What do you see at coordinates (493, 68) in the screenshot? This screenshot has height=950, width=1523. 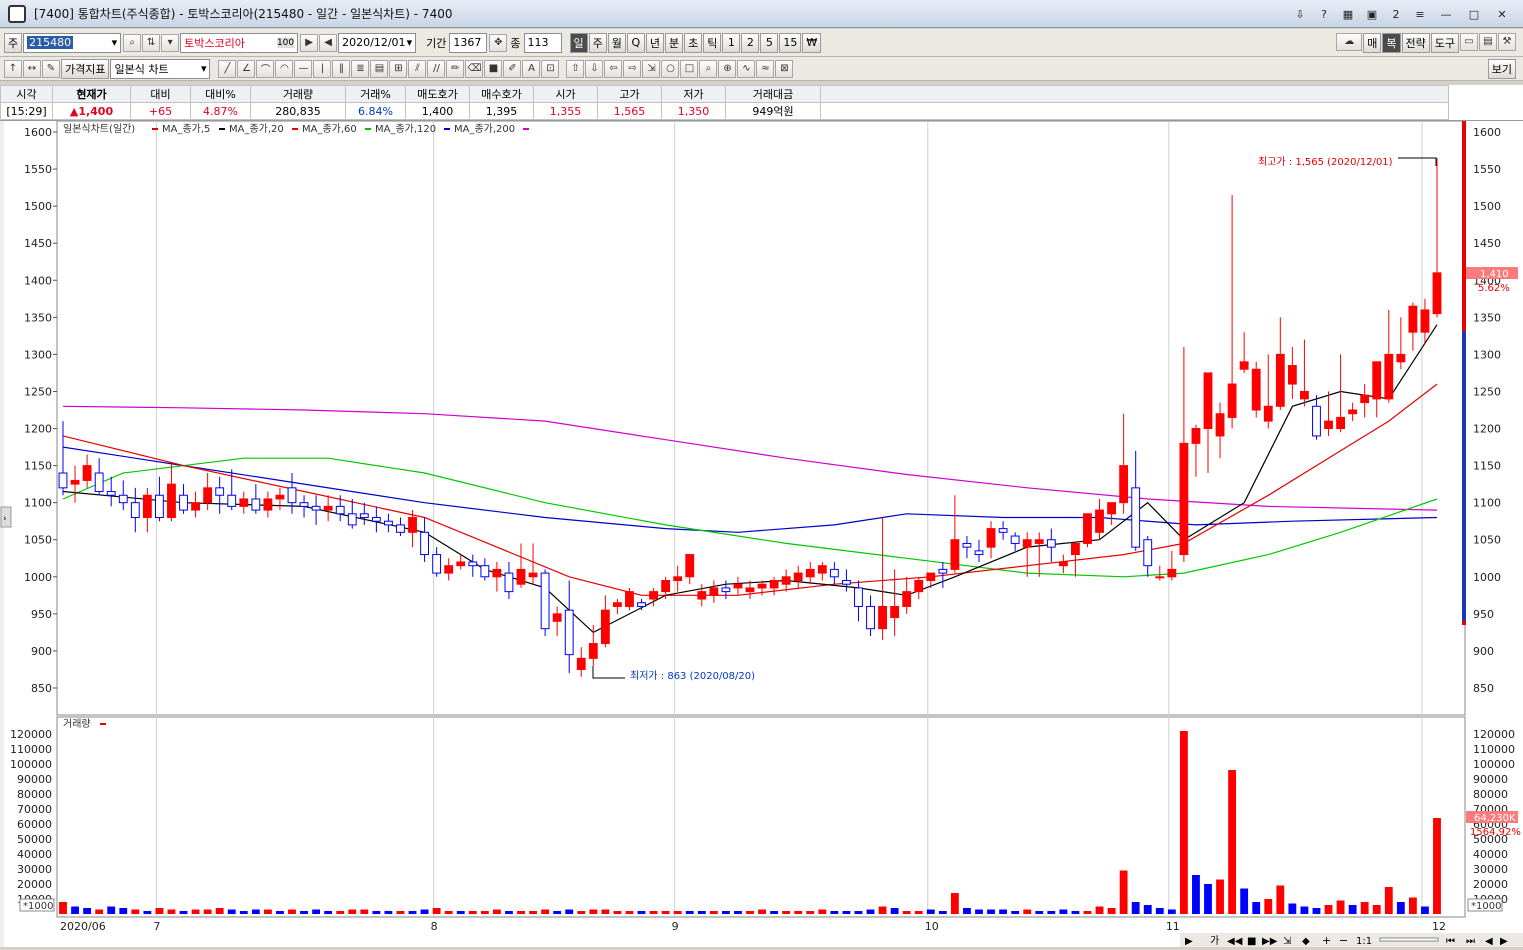 I see `color-icon: ■` at bounding box center [493, 68].